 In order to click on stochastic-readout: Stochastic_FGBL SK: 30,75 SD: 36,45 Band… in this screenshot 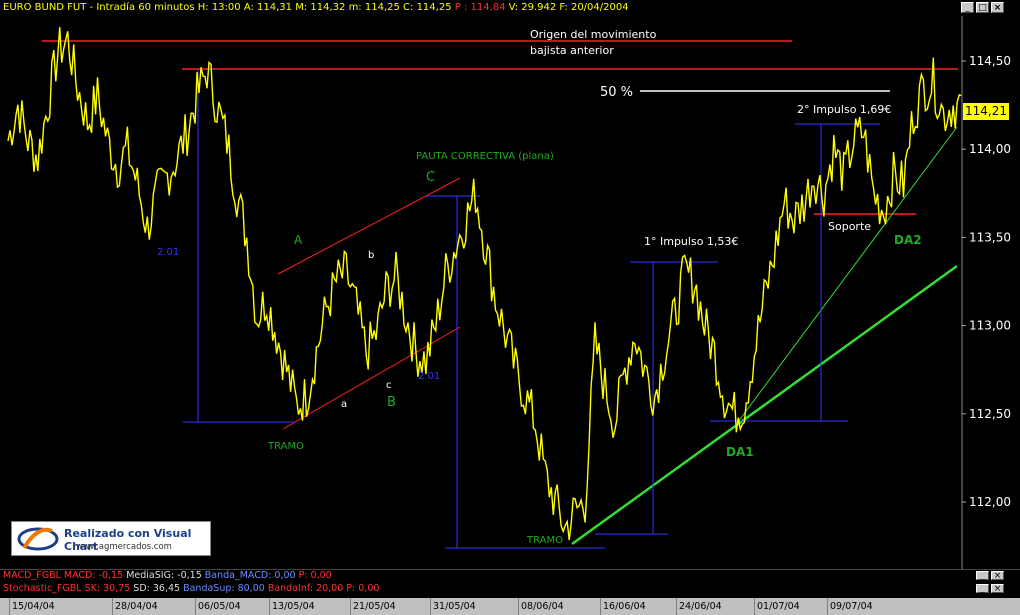, I will do `click(191, 588)`.